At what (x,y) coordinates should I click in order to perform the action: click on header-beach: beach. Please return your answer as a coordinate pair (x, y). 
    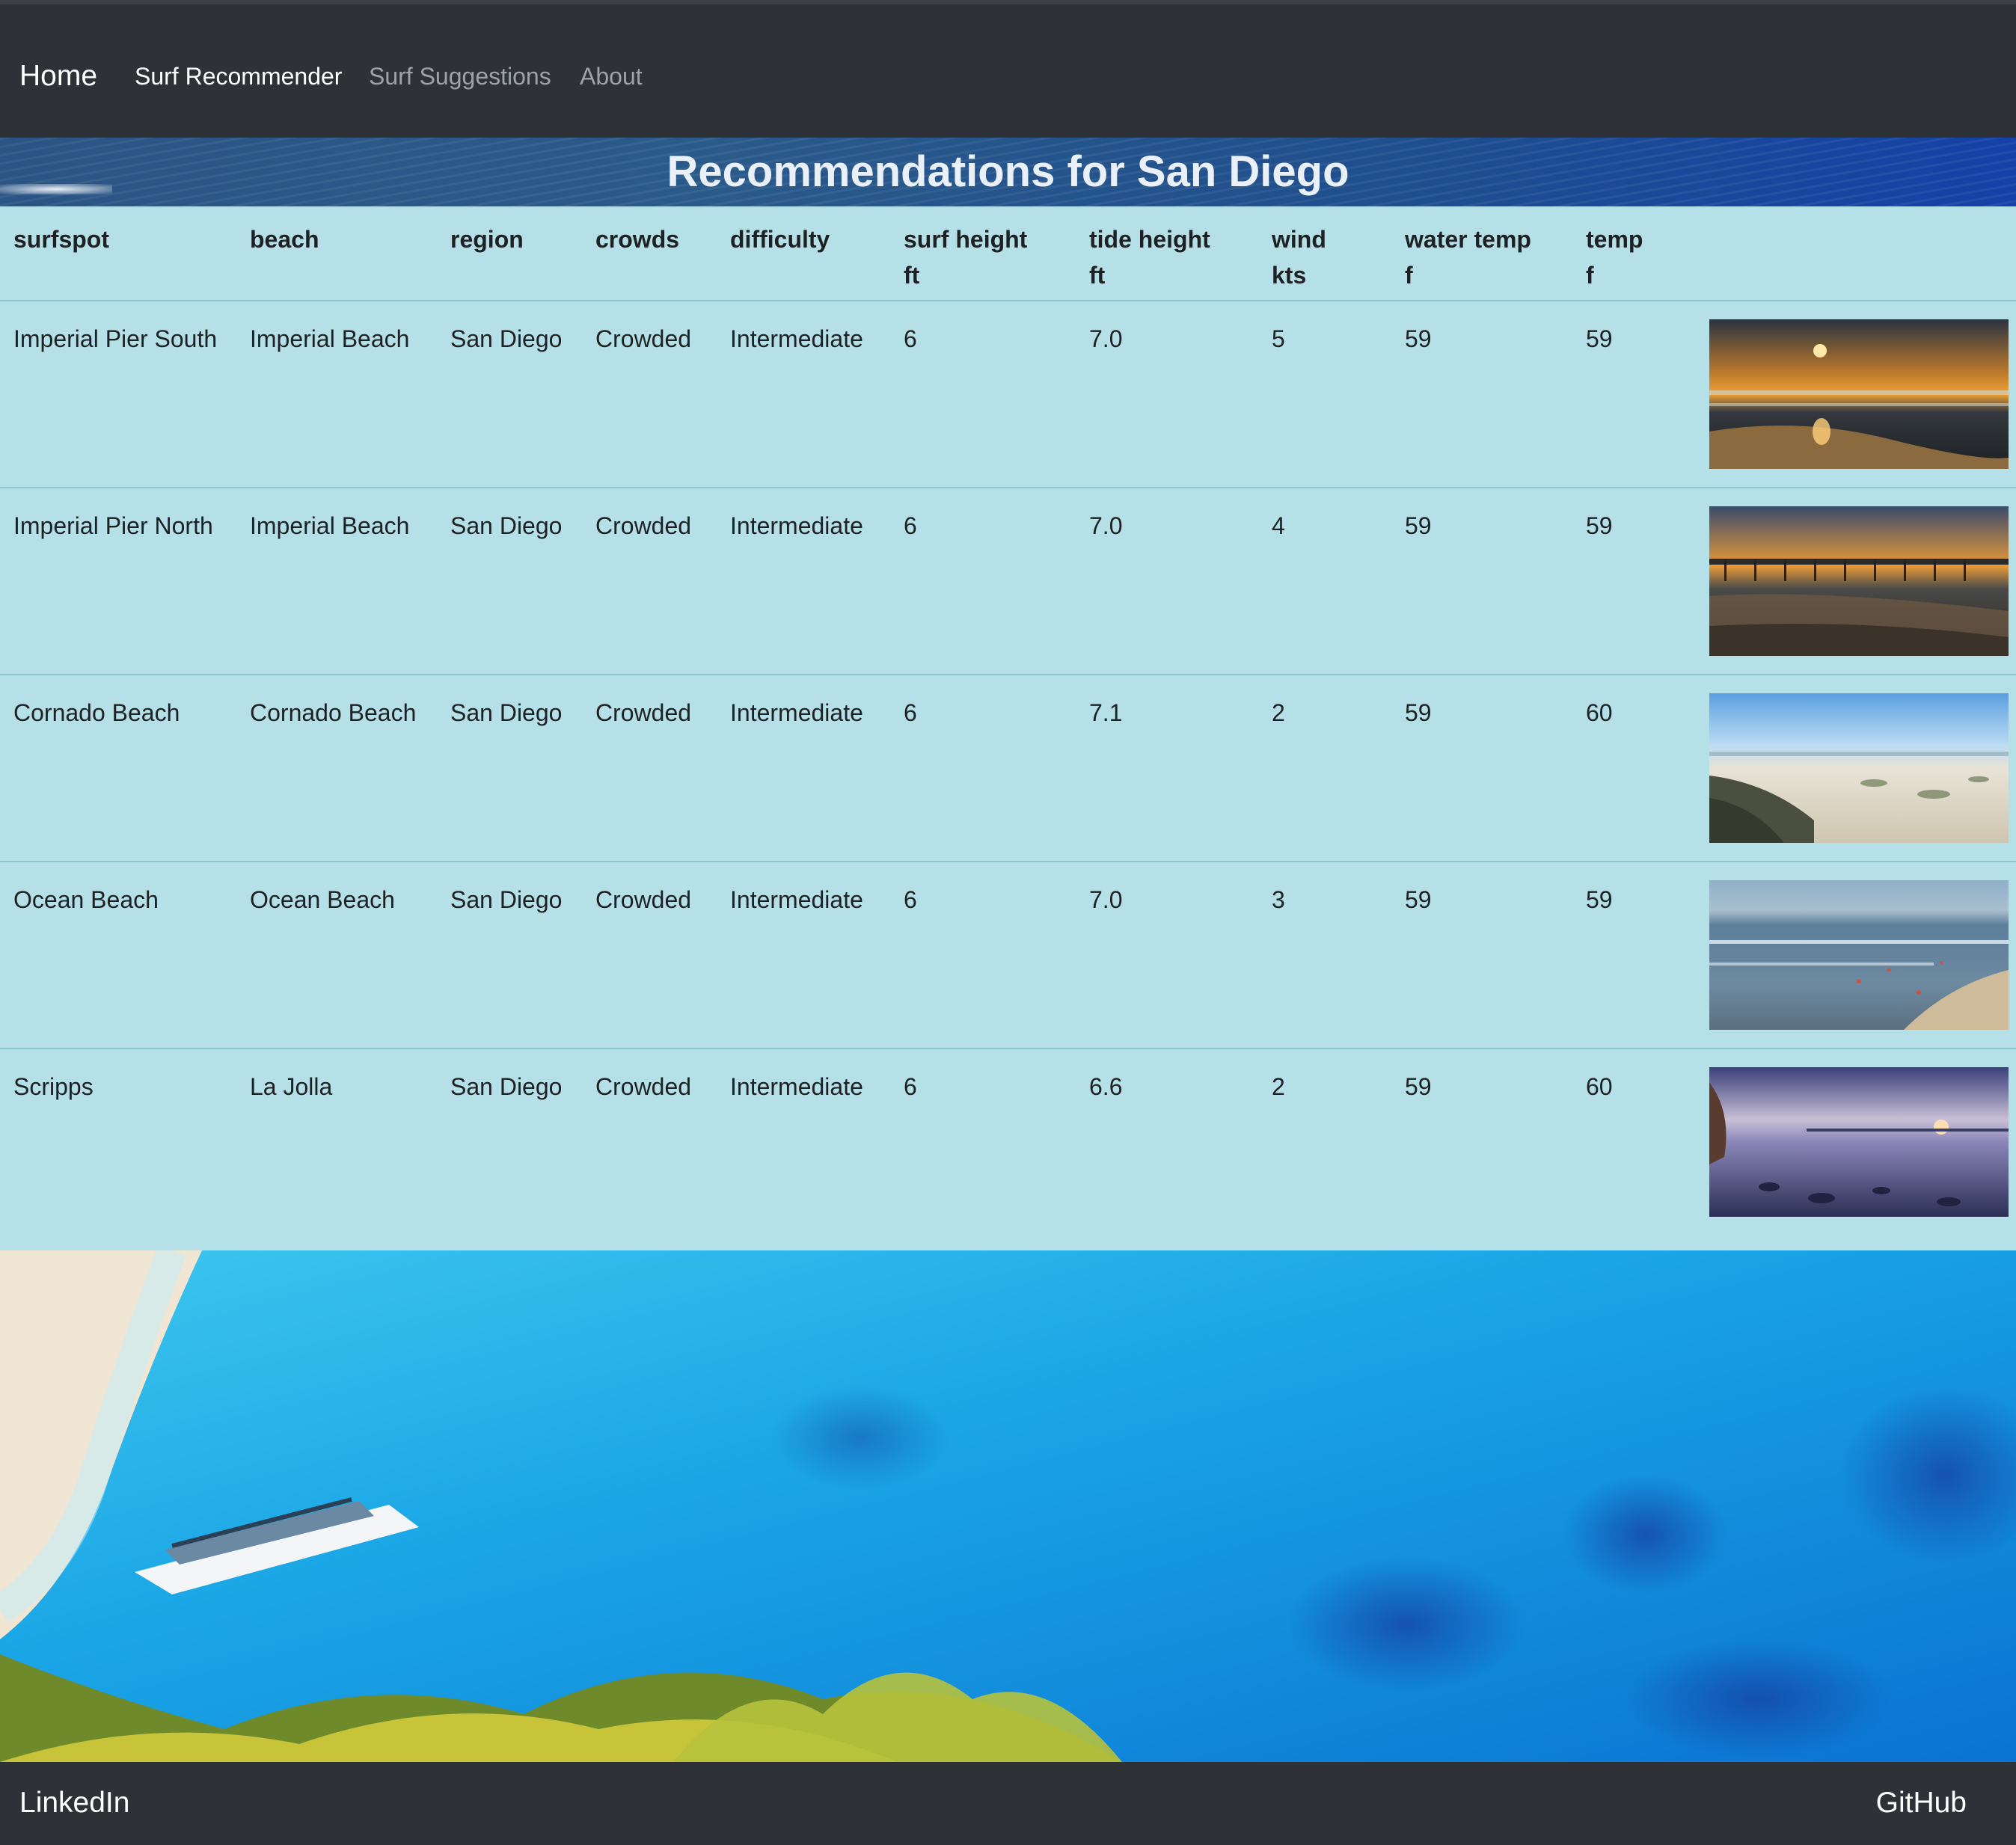
    Looking at the image, I should click on (336, 254).